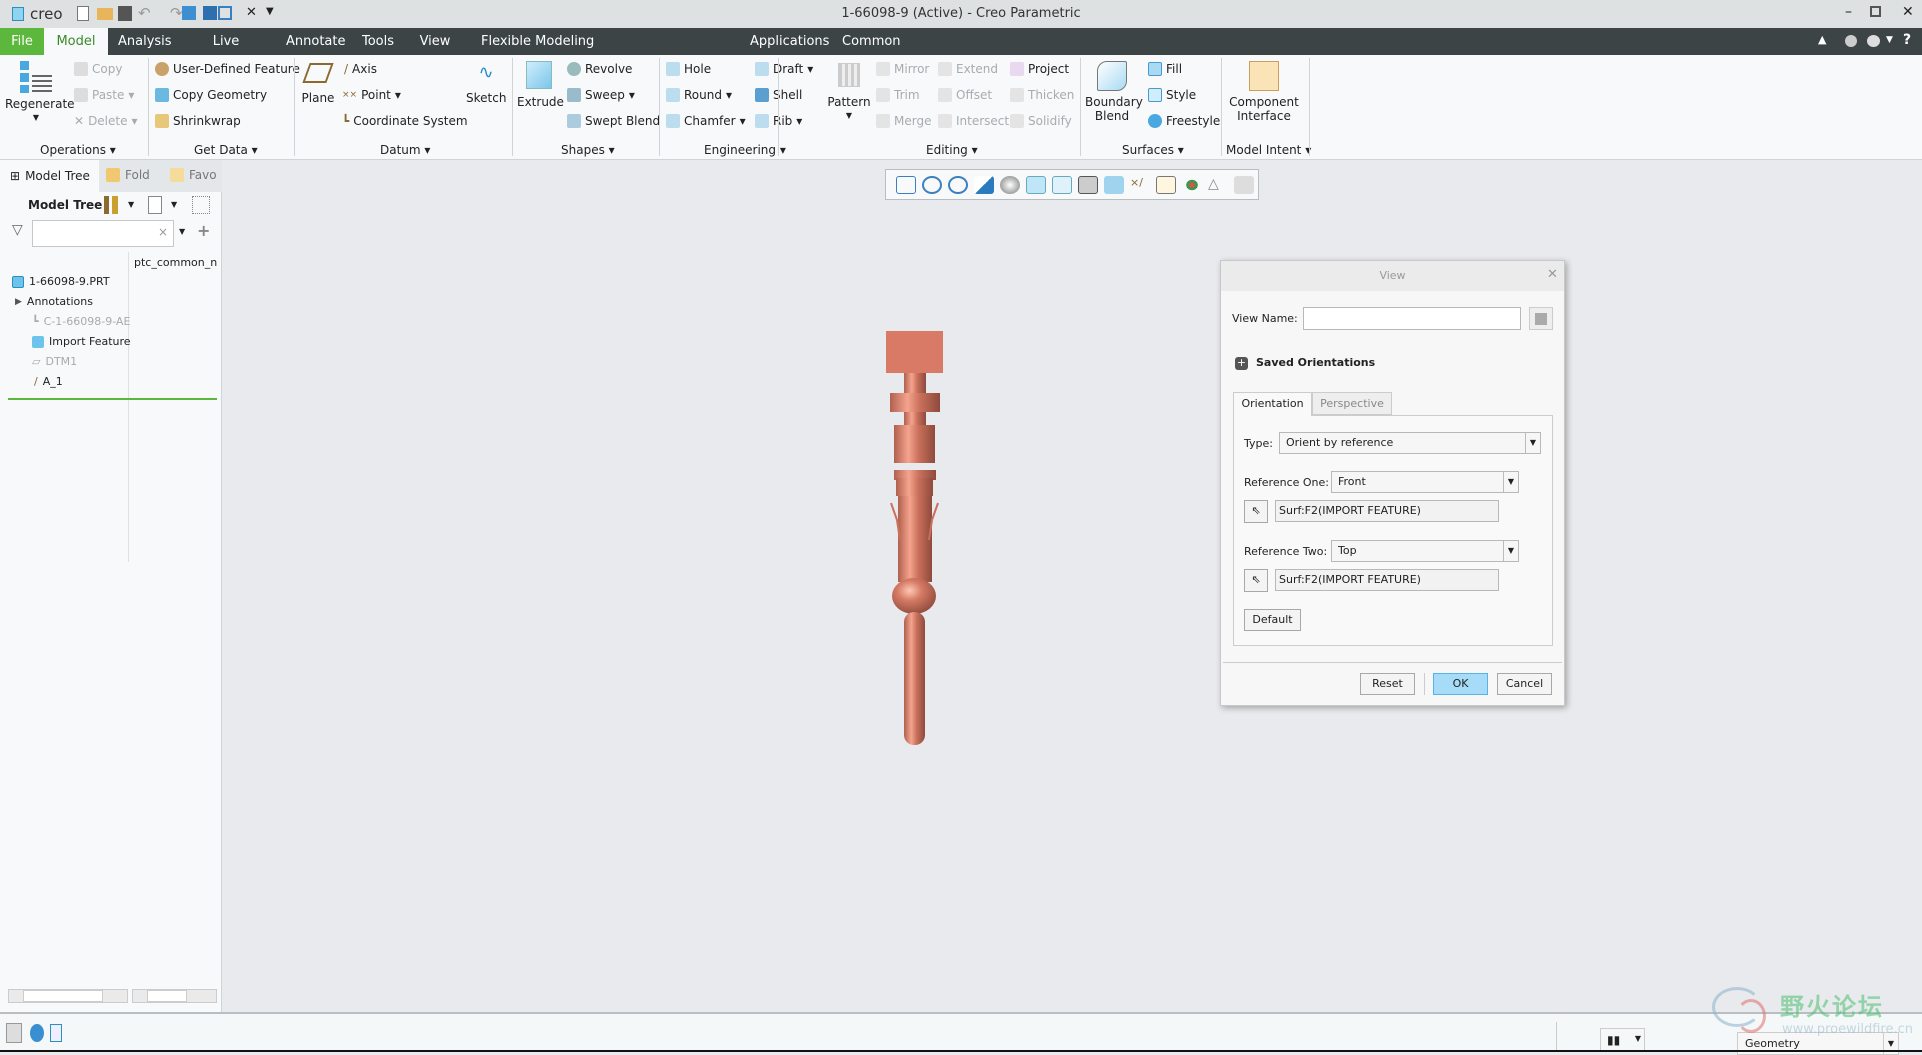 The image size is (1922, 1055). Describe the element at coordinates (225, 13) in the screenshot. I see `switch-window-icon` at that location.